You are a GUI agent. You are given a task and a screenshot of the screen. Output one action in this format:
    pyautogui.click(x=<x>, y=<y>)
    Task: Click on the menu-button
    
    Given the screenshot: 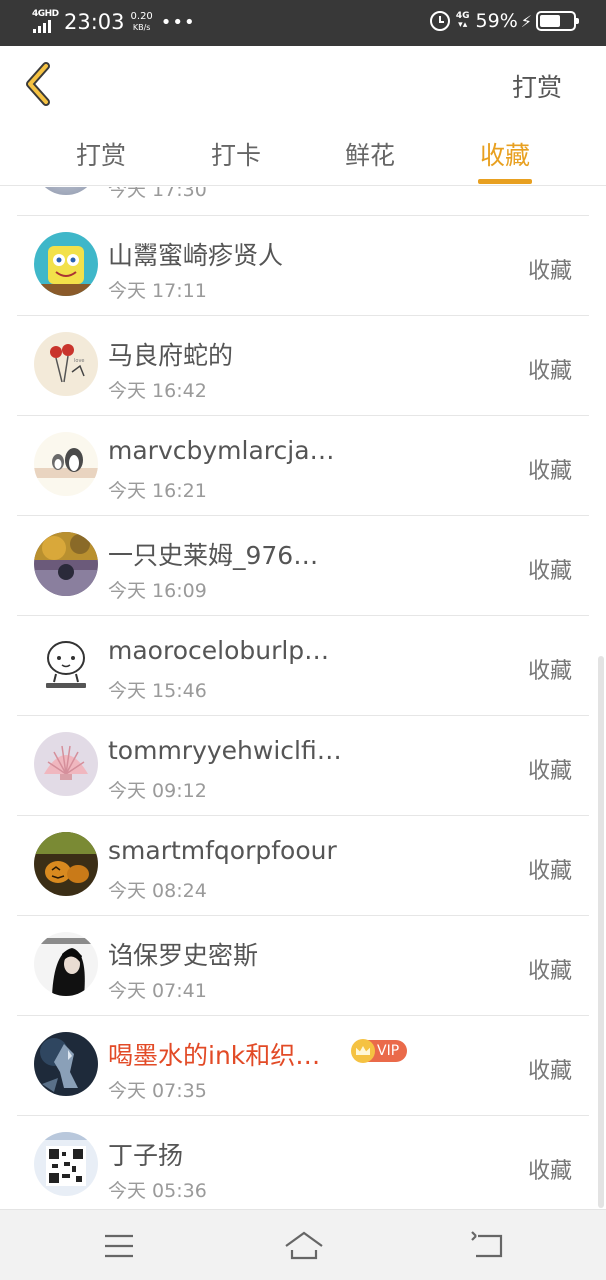 What is the action you would take?
    pyautogui.click(x=119, y=1246)
    